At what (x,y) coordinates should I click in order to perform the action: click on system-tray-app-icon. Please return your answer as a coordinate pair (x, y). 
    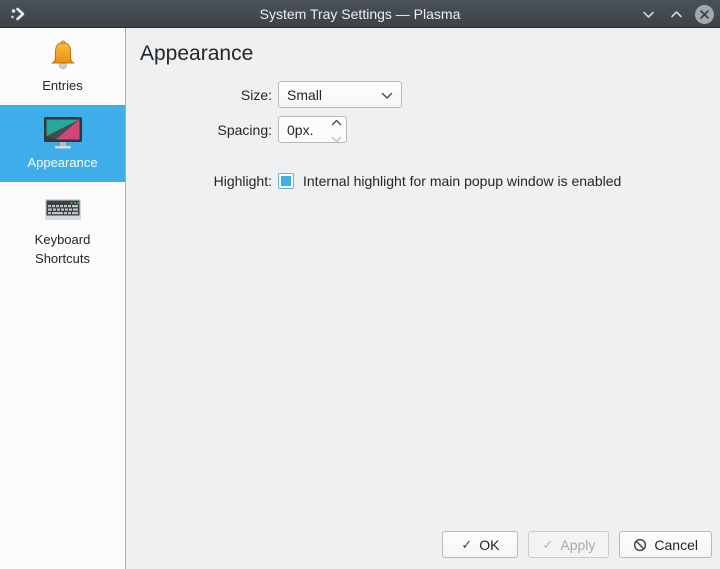
    Looking at the image, I should click on (18, 14).